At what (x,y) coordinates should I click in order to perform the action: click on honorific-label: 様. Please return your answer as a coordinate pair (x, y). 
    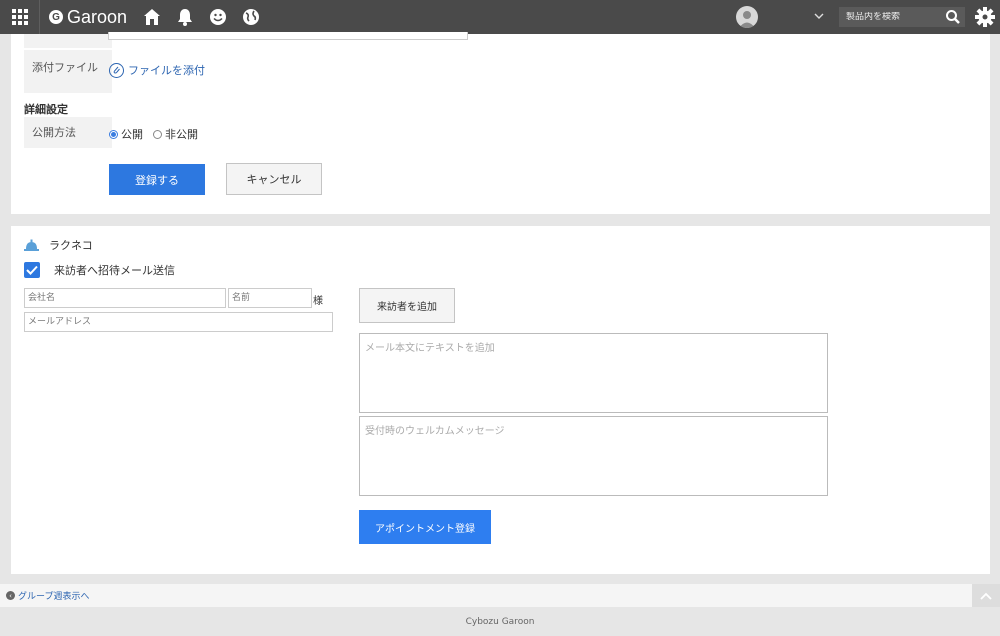
    Looking at the image, I should click on (318, 301).